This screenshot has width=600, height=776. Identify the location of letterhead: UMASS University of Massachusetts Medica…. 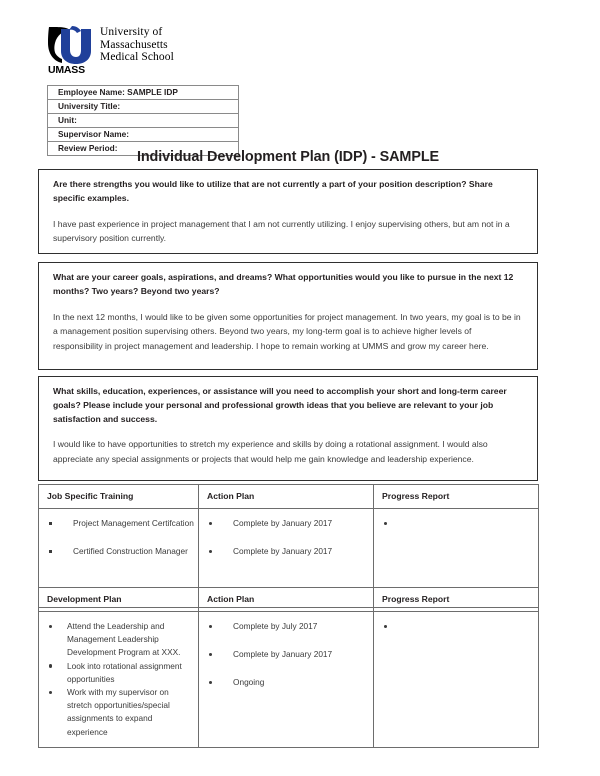
(111, 49).